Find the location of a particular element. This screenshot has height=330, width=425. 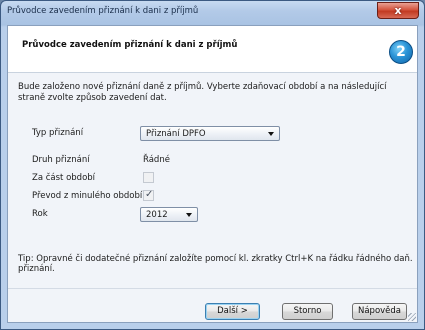

prevod-checkbox: ✓ is located at coordinates (148, 195).